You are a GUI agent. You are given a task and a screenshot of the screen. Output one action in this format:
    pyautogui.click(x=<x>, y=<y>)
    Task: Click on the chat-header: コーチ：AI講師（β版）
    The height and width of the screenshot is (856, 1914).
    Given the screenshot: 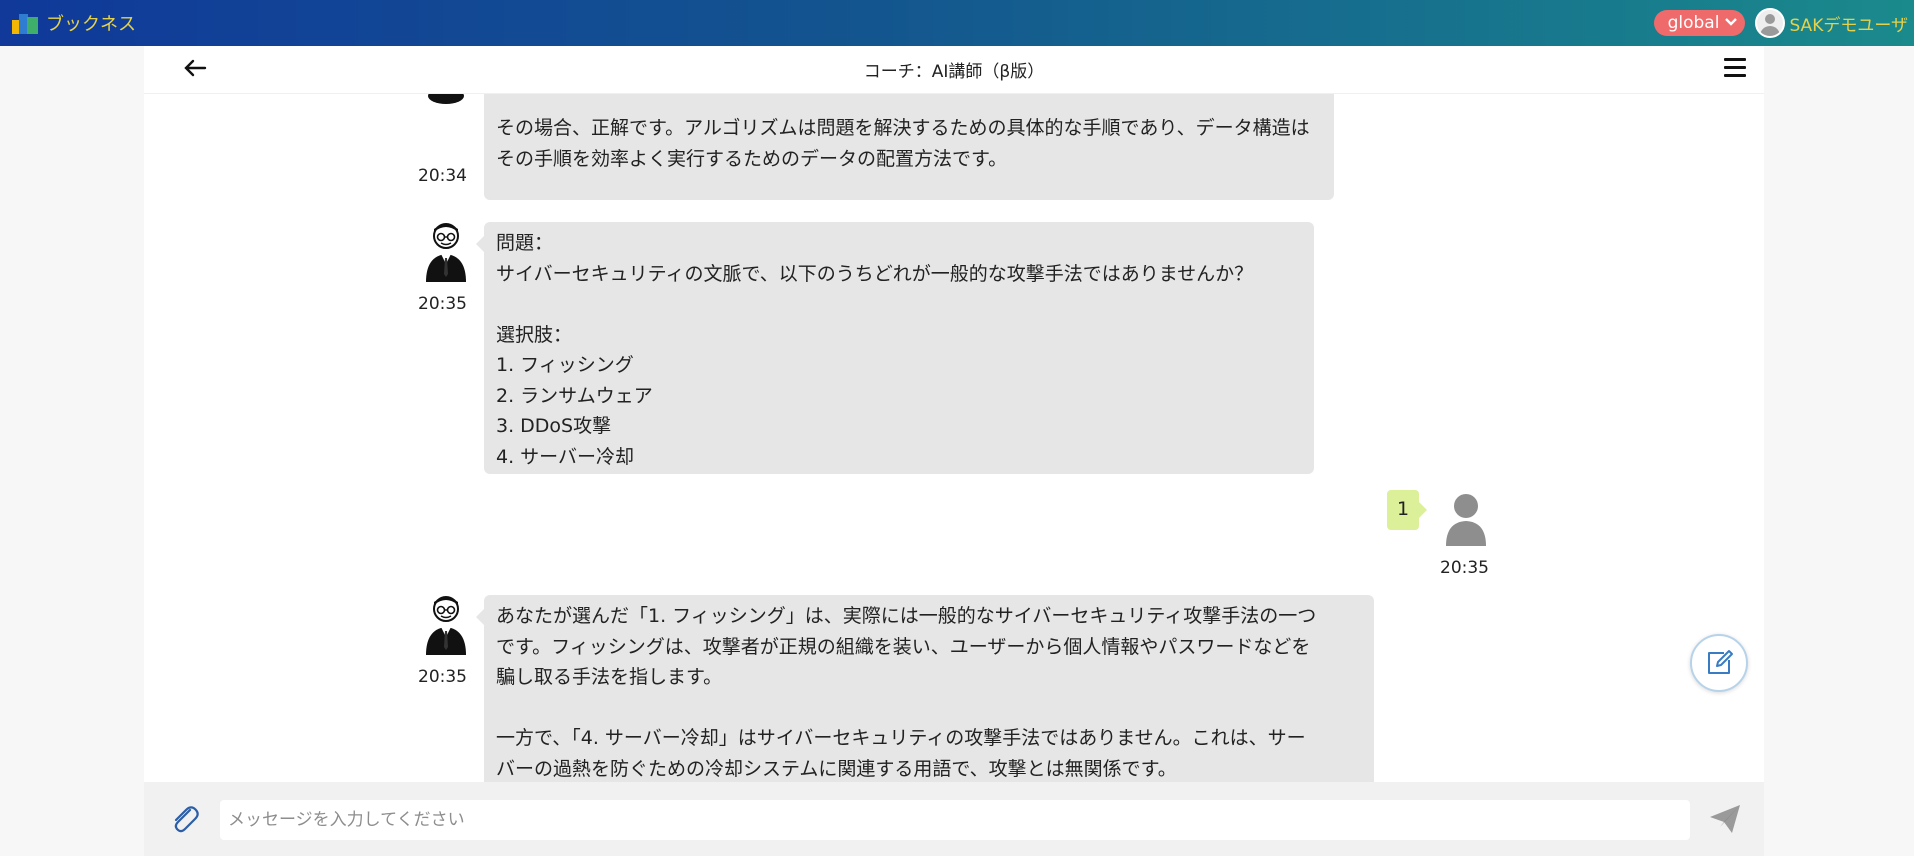 What is the action you would take?
    pyautogui.click(x=954, y=70)
    